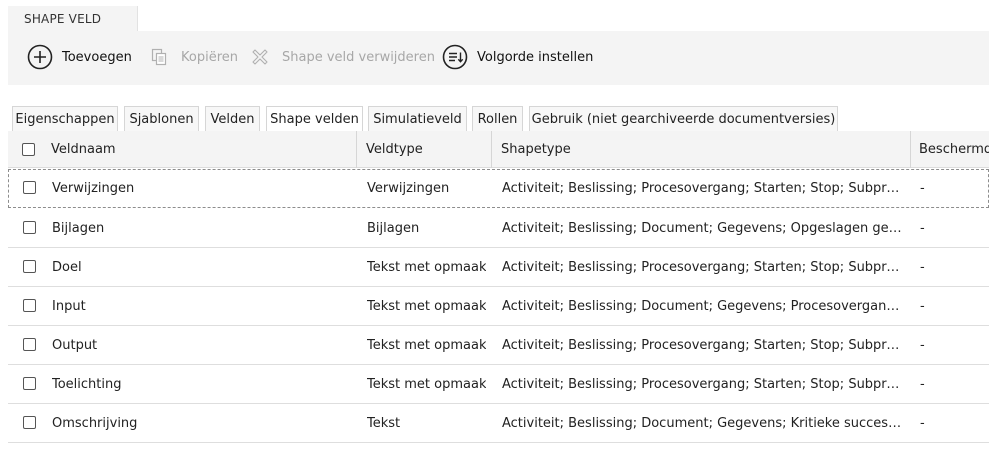  I want to click on cell-veldtype: Verwijzingen, so click(408, 188).